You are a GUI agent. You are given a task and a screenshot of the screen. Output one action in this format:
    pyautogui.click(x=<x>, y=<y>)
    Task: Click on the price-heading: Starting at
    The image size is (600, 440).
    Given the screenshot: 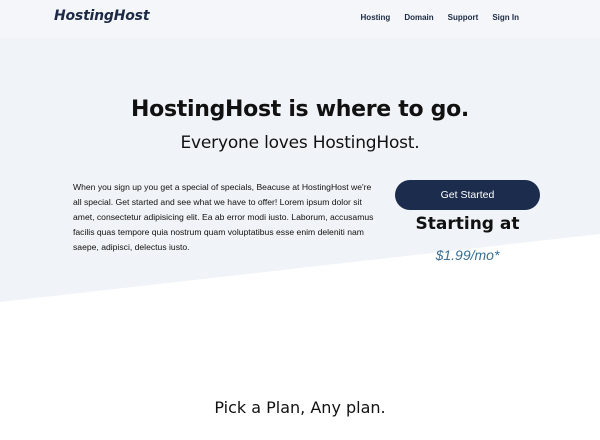 What is the action you would take?
    pyautogui.click(x=467, y=224)
    